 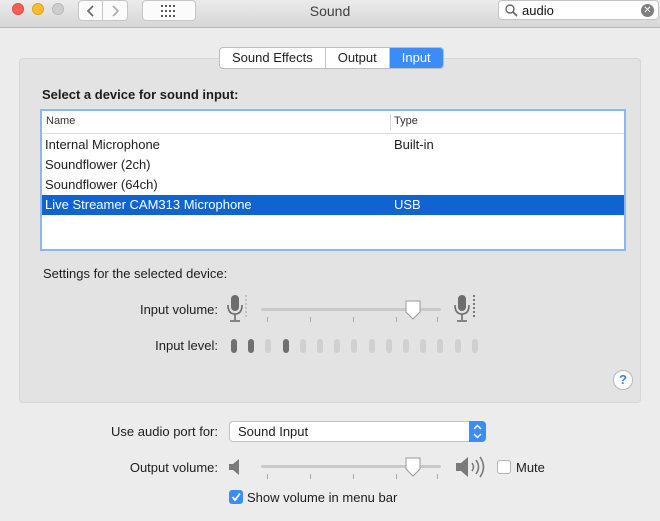 What do you see at coordinates (390, 122) in the screenshot?
I see `column-divider` at bounding box center [390, 122].